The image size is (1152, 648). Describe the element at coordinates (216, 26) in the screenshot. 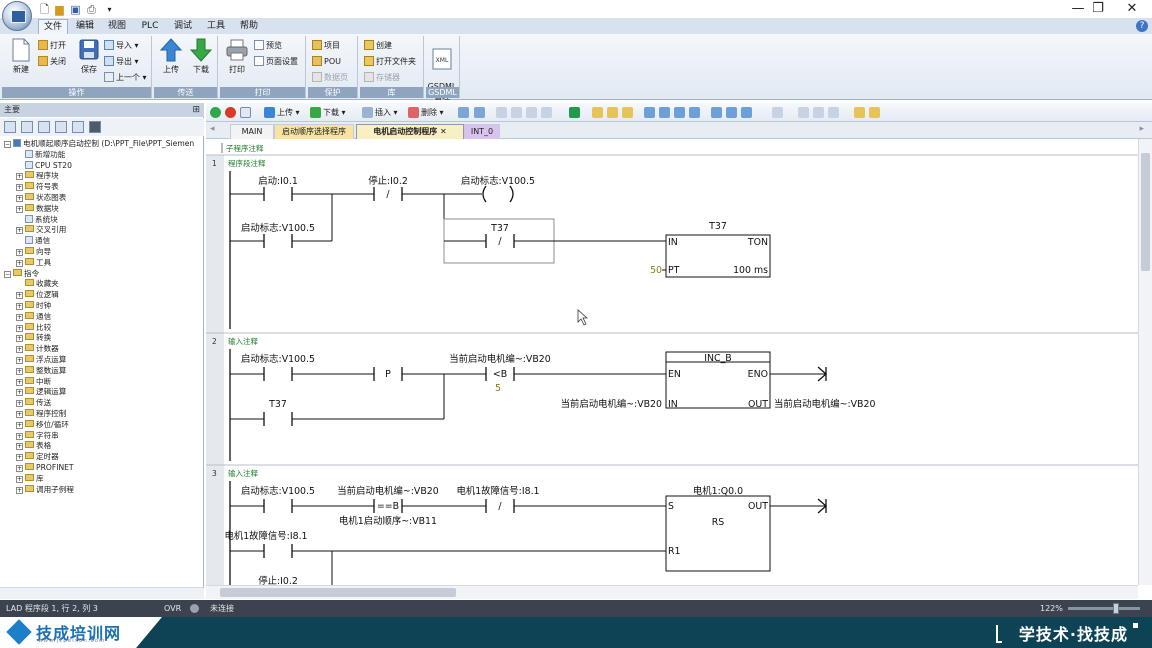

I see `tab-tools: 工具` at that location.